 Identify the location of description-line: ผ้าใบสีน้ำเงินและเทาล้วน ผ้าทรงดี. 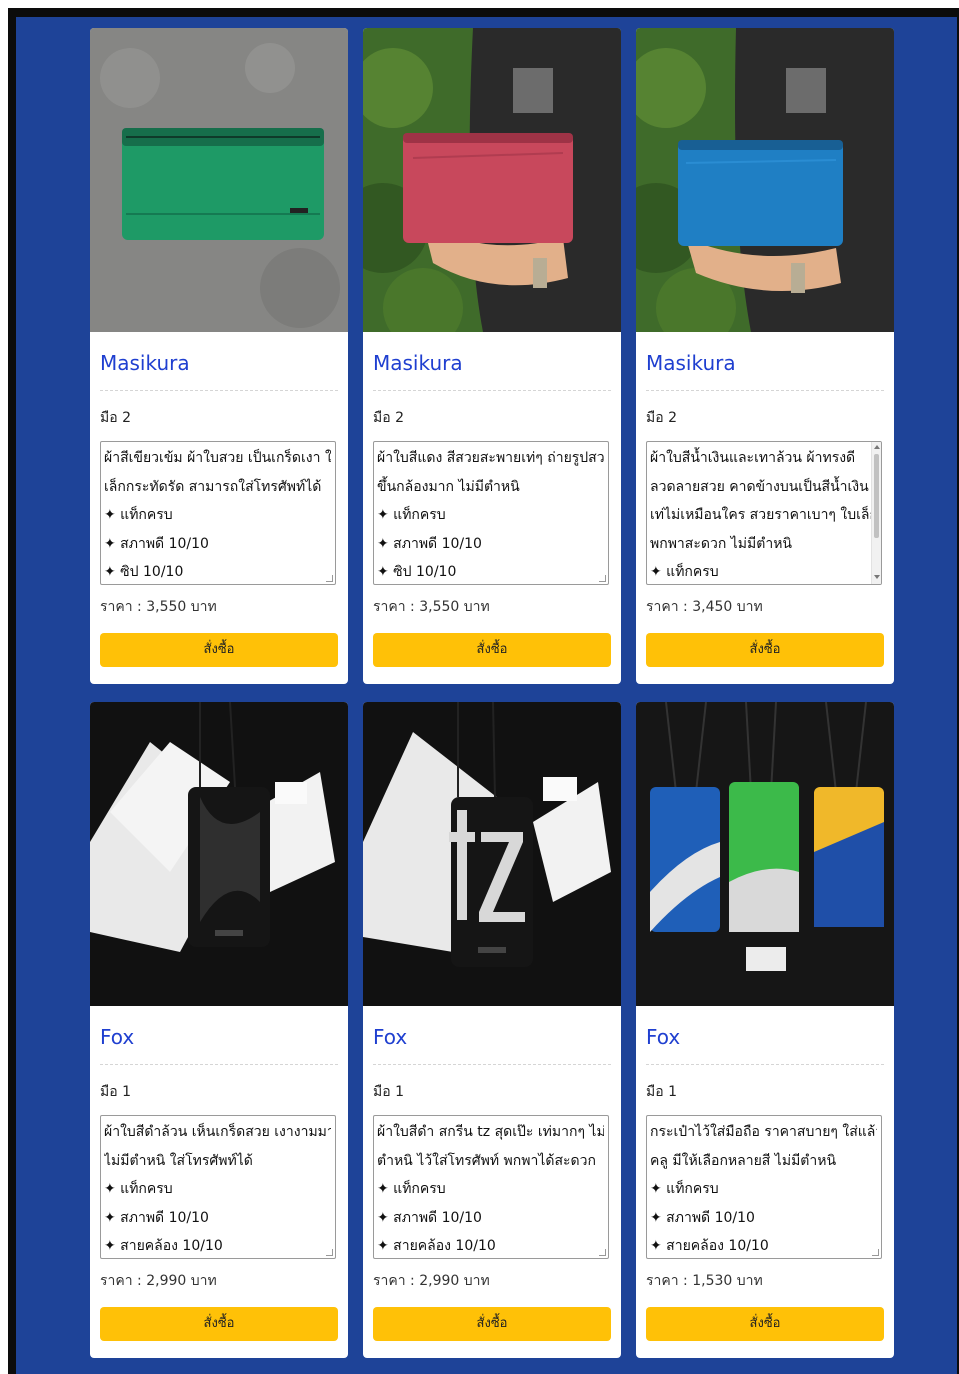
(753, 458).